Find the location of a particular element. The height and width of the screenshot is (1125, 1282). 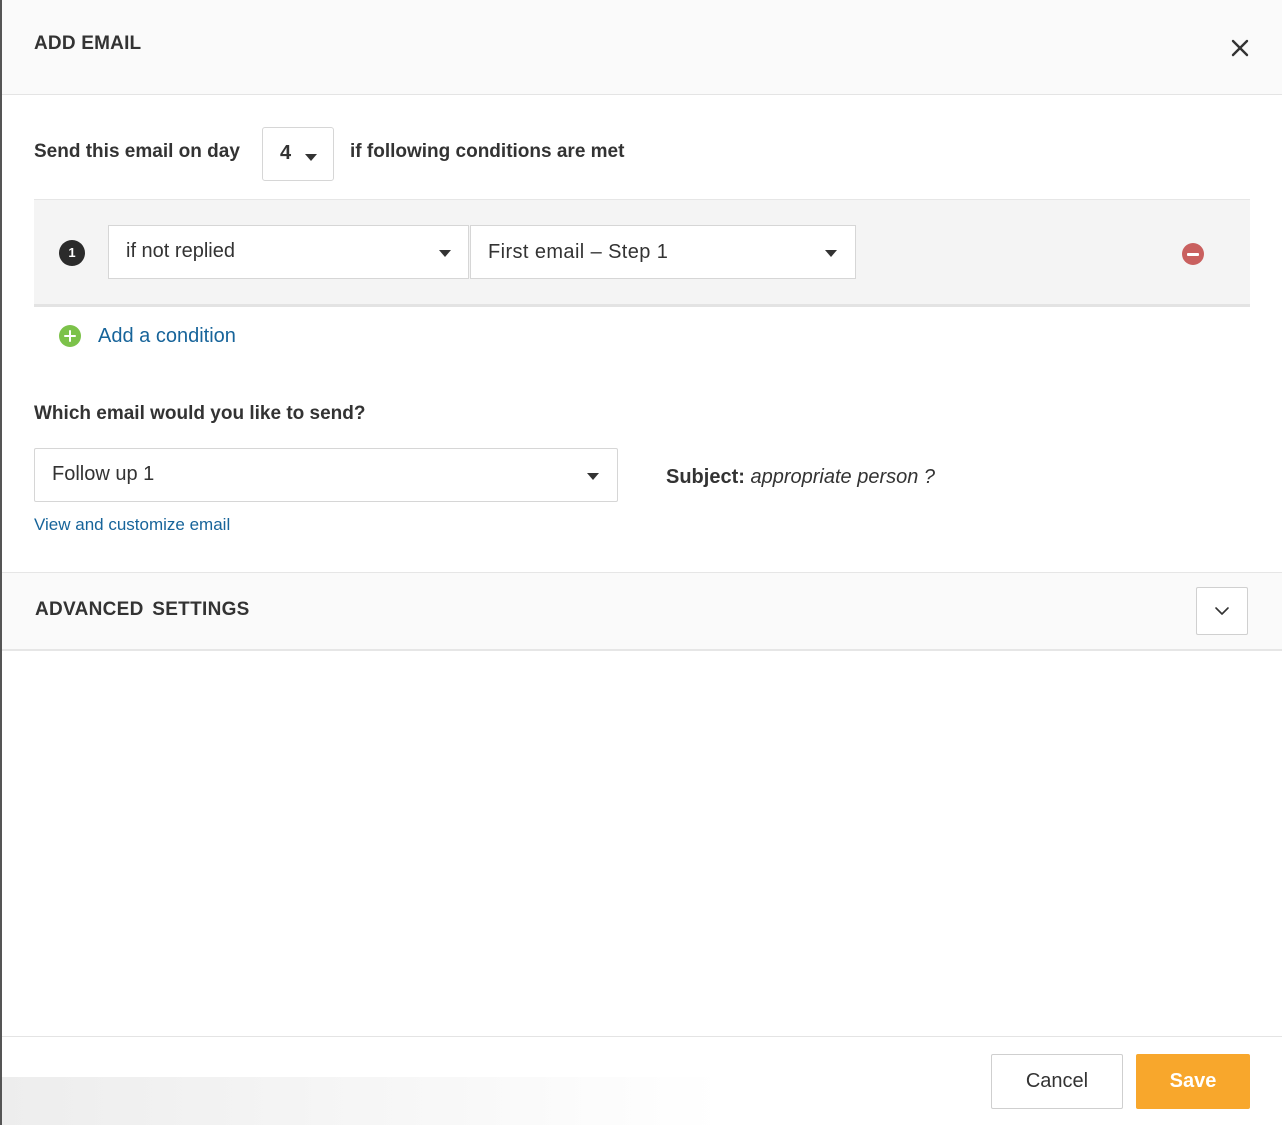

add-condition-label: Add a condition is located at coordinates (167, 336).